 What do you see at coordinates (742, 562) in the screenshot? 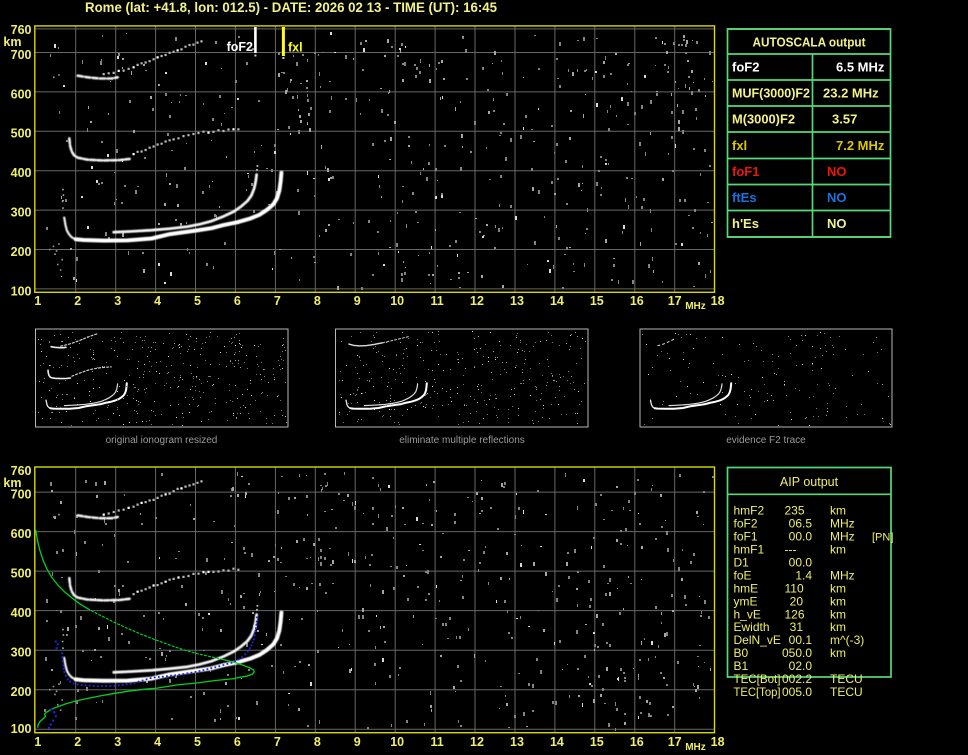
I see `svg-text: D1` at bounding box center [742, 562].